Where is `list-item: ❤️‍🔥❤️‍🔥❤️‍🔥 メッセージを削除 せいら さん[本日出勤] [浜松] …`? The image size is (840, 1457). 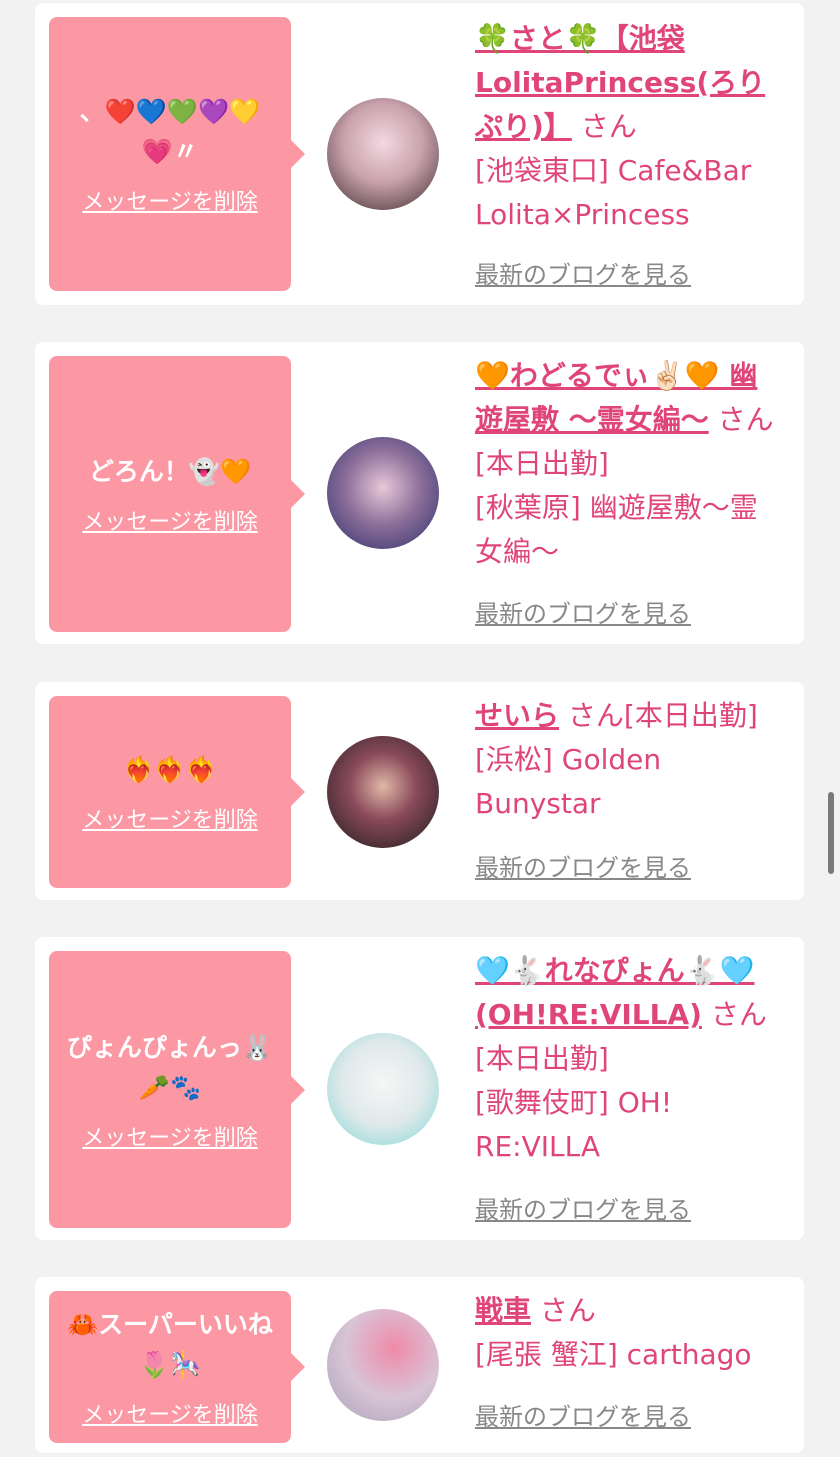
list-item: ❤️‍🔥❤️‍🔥❤️‍🔥 メッセージを削除 せいら さん[本日出勤] [浜松] … is located at coordinates (419, 791).